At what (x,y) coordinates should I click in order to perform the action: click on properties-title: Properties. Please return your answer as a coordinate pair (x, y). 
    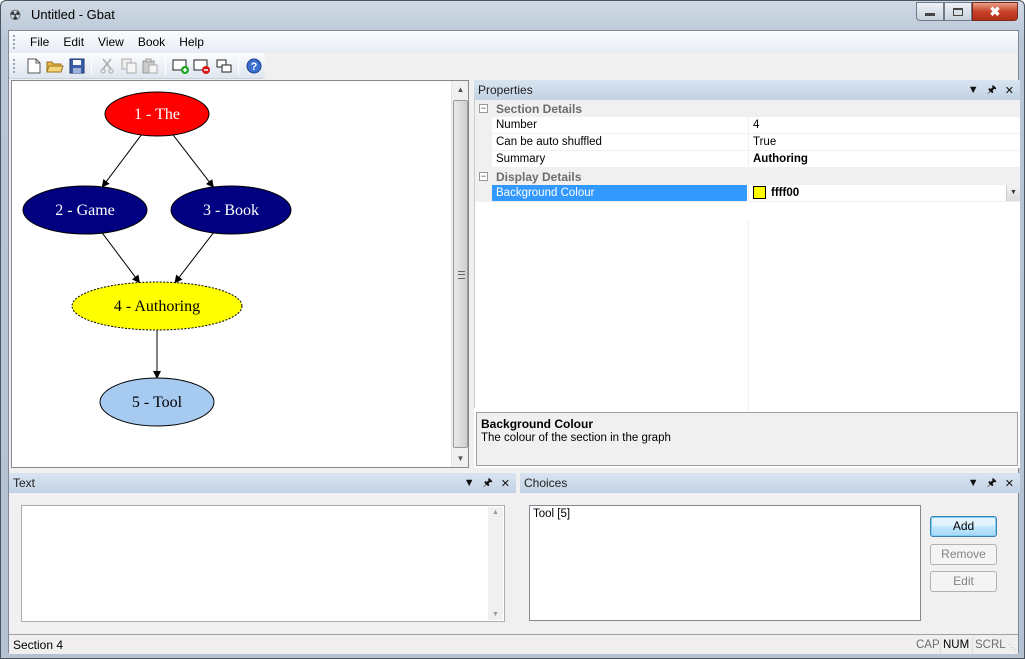
    Looking at the image, I should click on (505, 90).